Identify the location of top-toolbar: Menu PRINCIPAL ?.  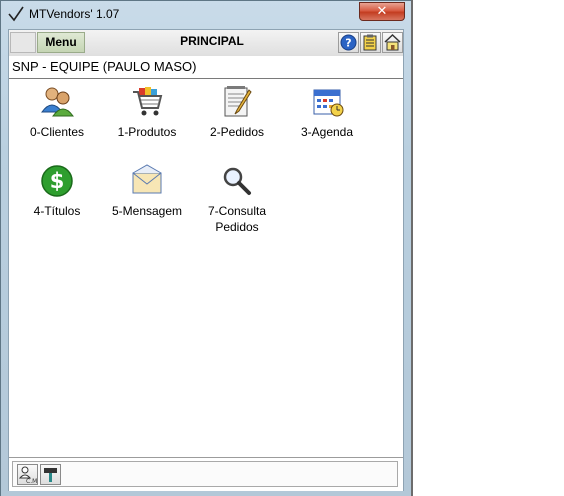
(206, 43).